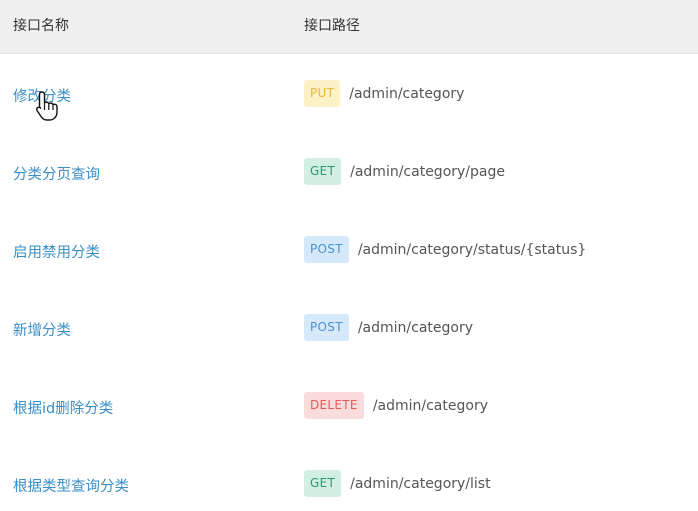 The width and height of the screenshot is (698, 511). What do you see at coordinates (427, 171) in the screenshot?
I see `api-path: /admin/category/page` at bounding box center [427, 171].